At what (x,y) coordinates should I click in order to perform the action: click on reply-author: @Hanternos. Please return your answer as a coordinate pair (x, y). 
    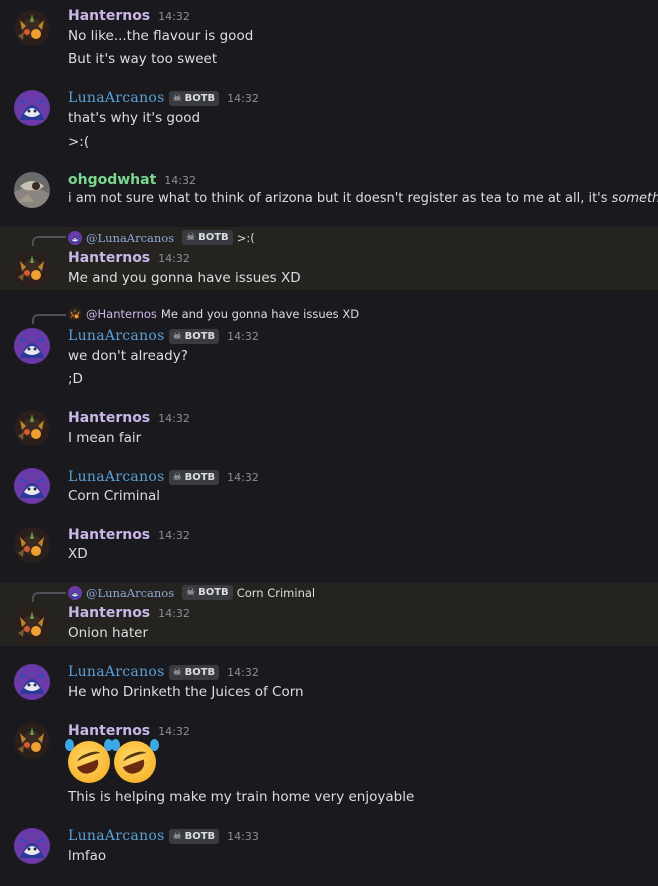
    Looking at the image, I should click on (121, 314).